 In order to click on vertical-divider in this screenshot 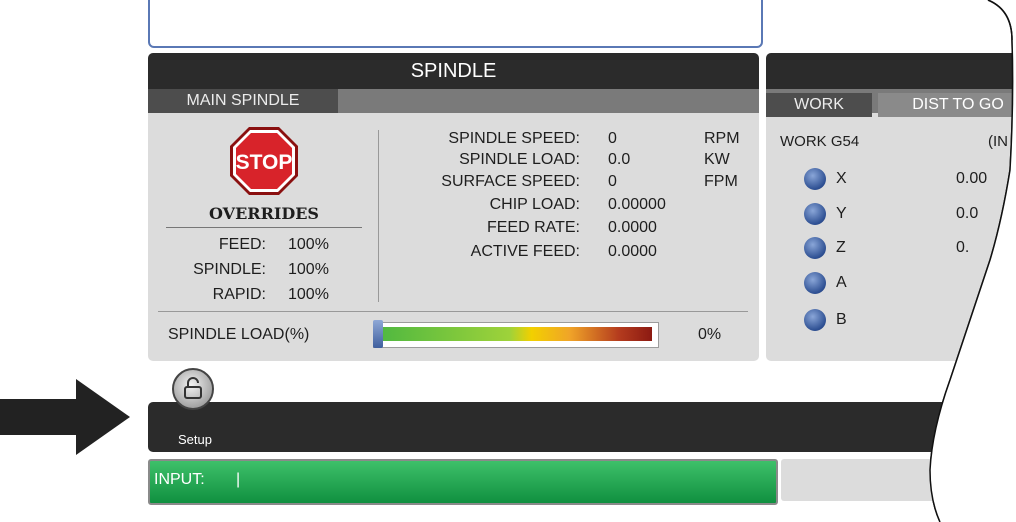, I will do `click(378, 216)`.